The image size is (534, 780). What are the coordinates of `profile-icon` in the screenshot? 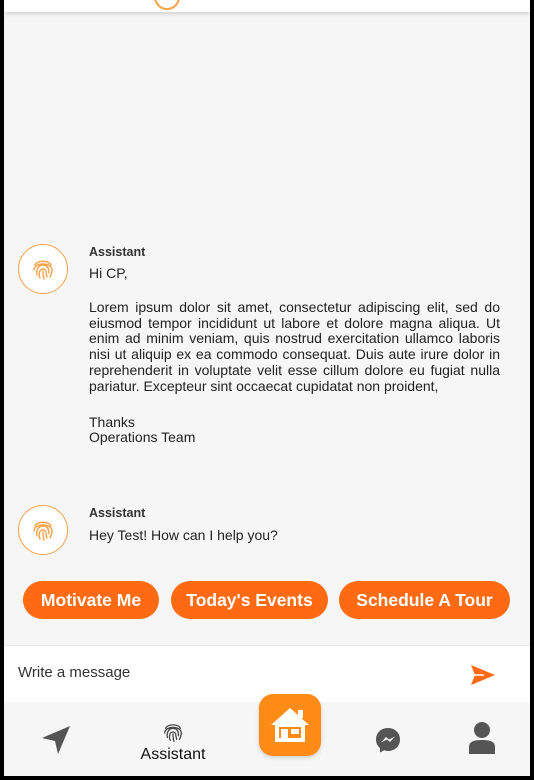 It's located at (482, 738).